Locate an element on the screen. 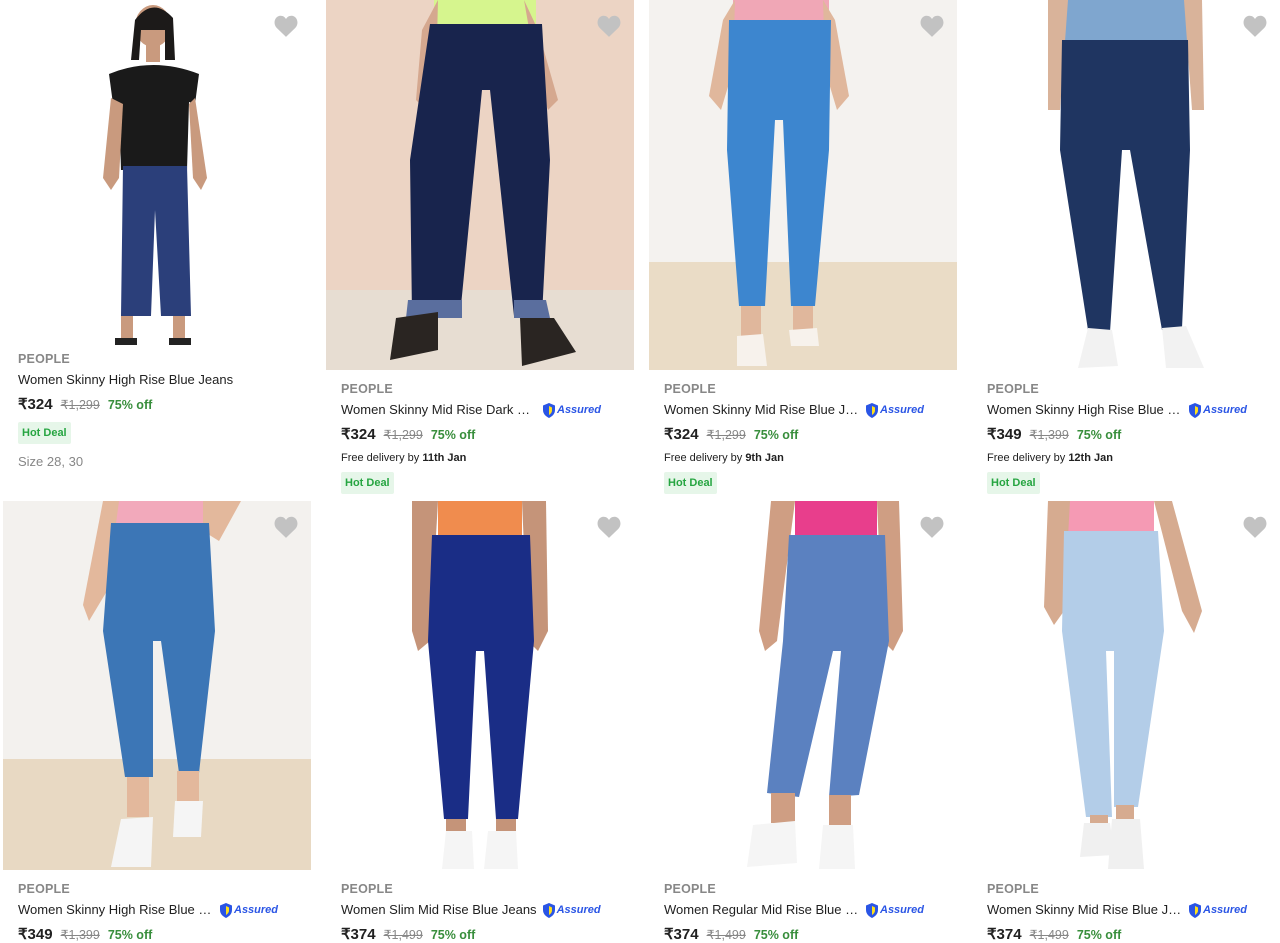  delivery-info: Free delivery by 12th Jan is located at coordinates (1050, 458).